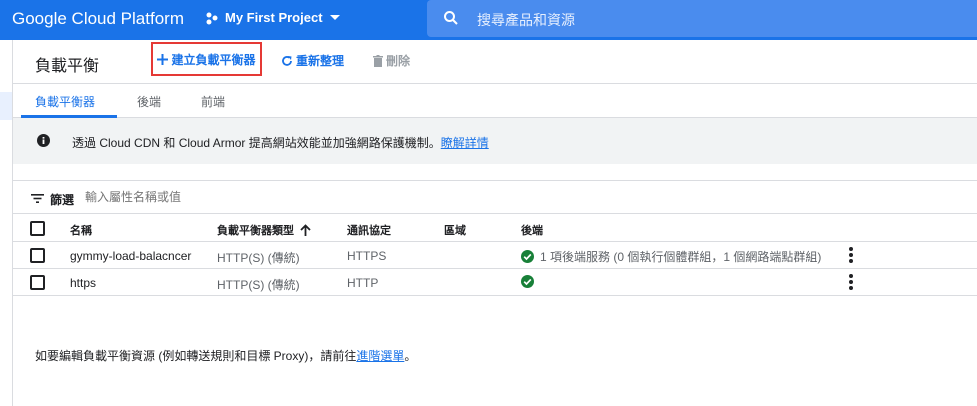  I want to click on learn-more-link: 瞭解詳情, so click(465, 143).